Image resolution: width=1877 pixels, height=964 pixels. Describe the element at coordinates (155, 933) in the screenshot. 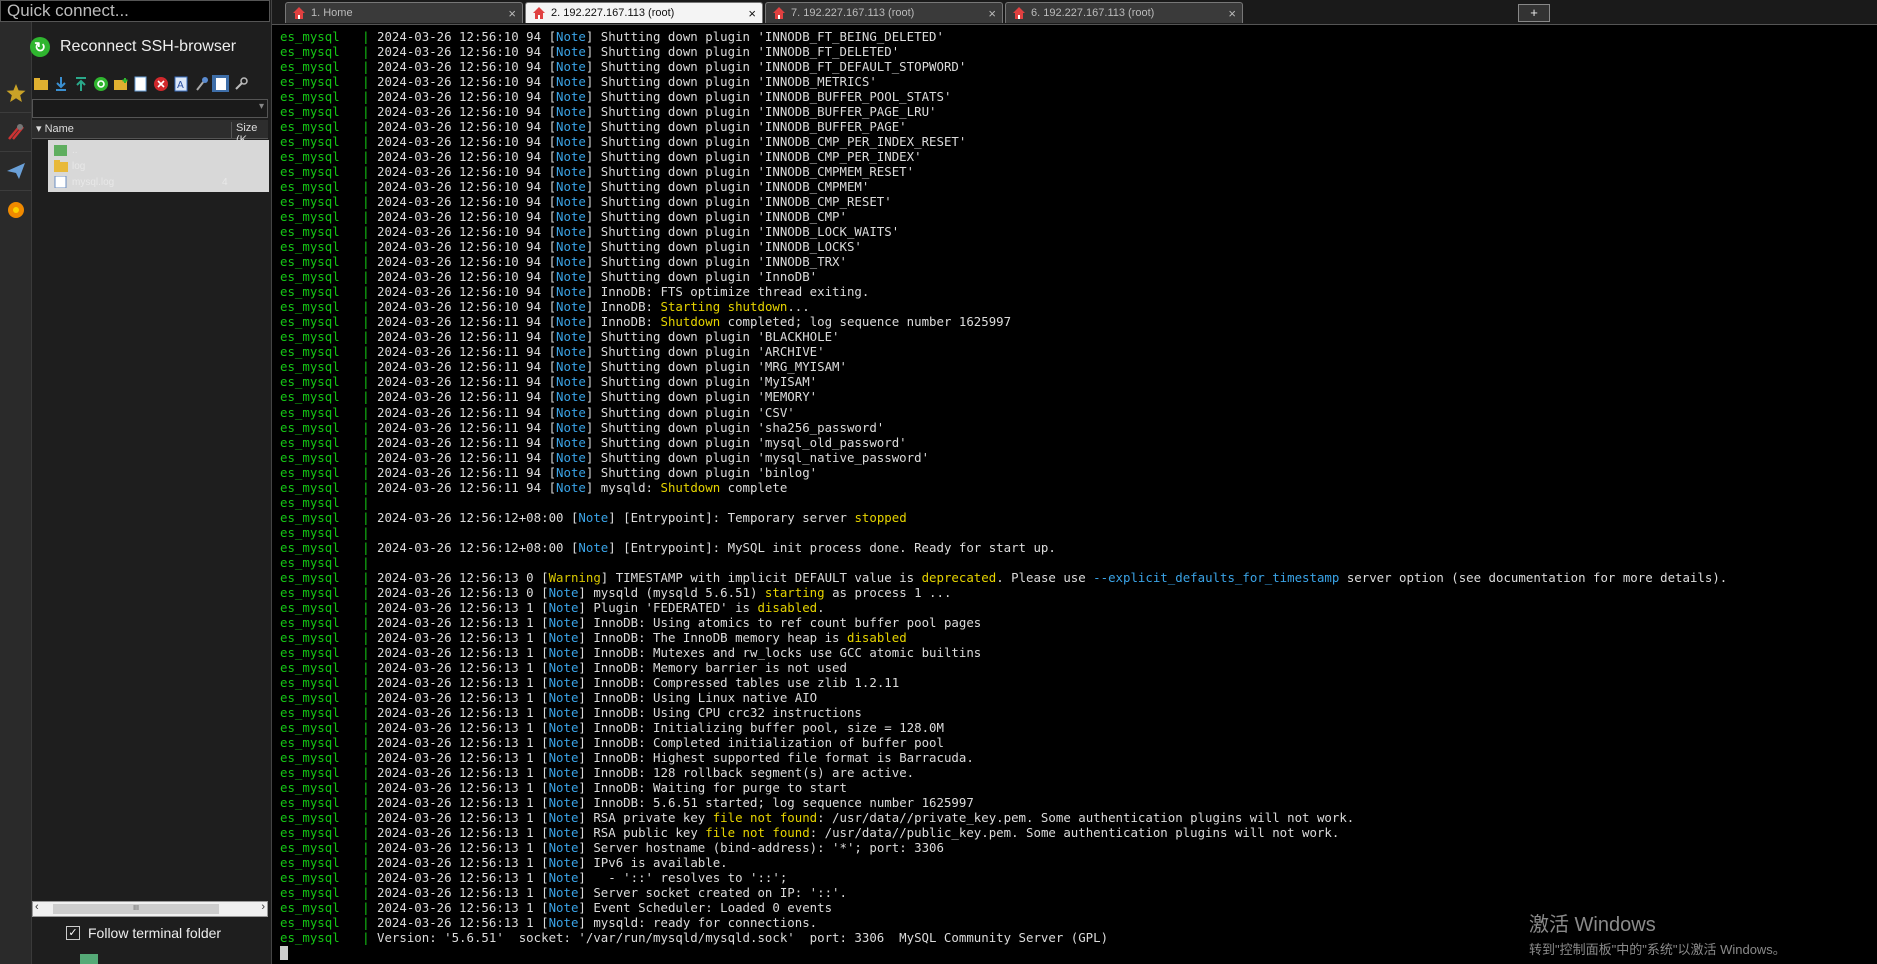

I see `follow-label: Follow terminal folder` at that location.